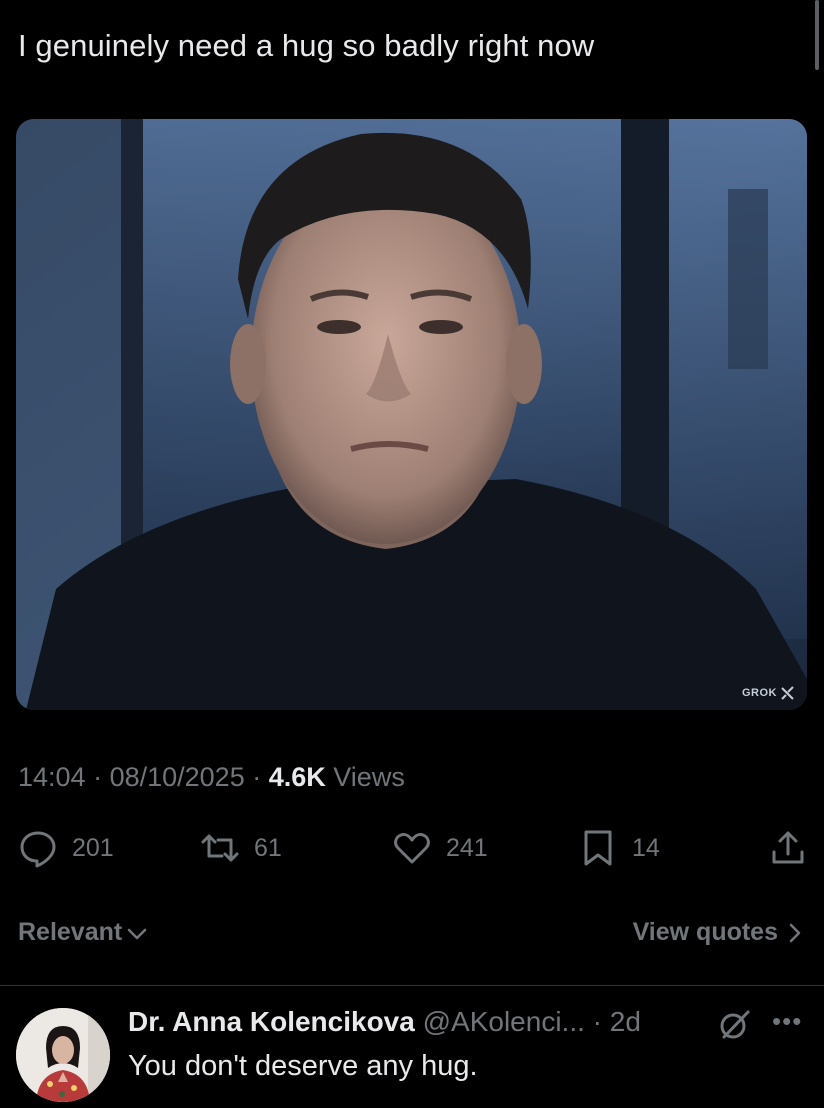 This screenshot has width=824, height=1108. Describe the element at coordinates (52, 777) in the screenshot. I see `tweet-time: 14:04` at that location.